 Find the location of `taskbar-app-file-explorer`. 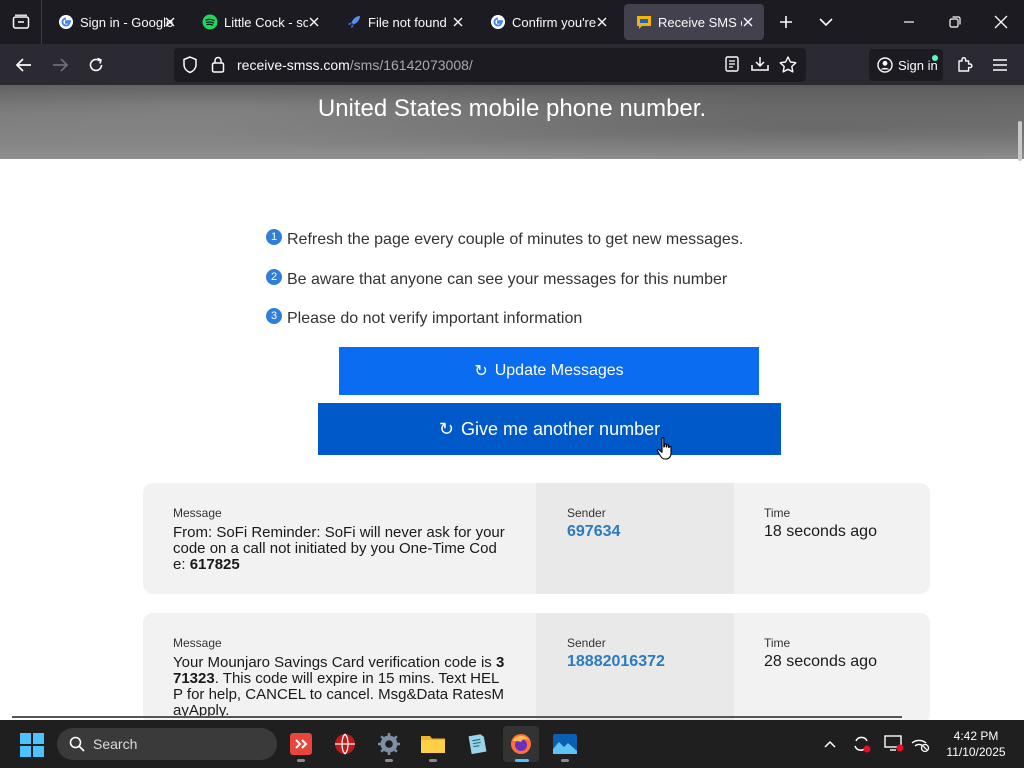

taskbar-app-file-explorer is located at coordinates (433, 744).